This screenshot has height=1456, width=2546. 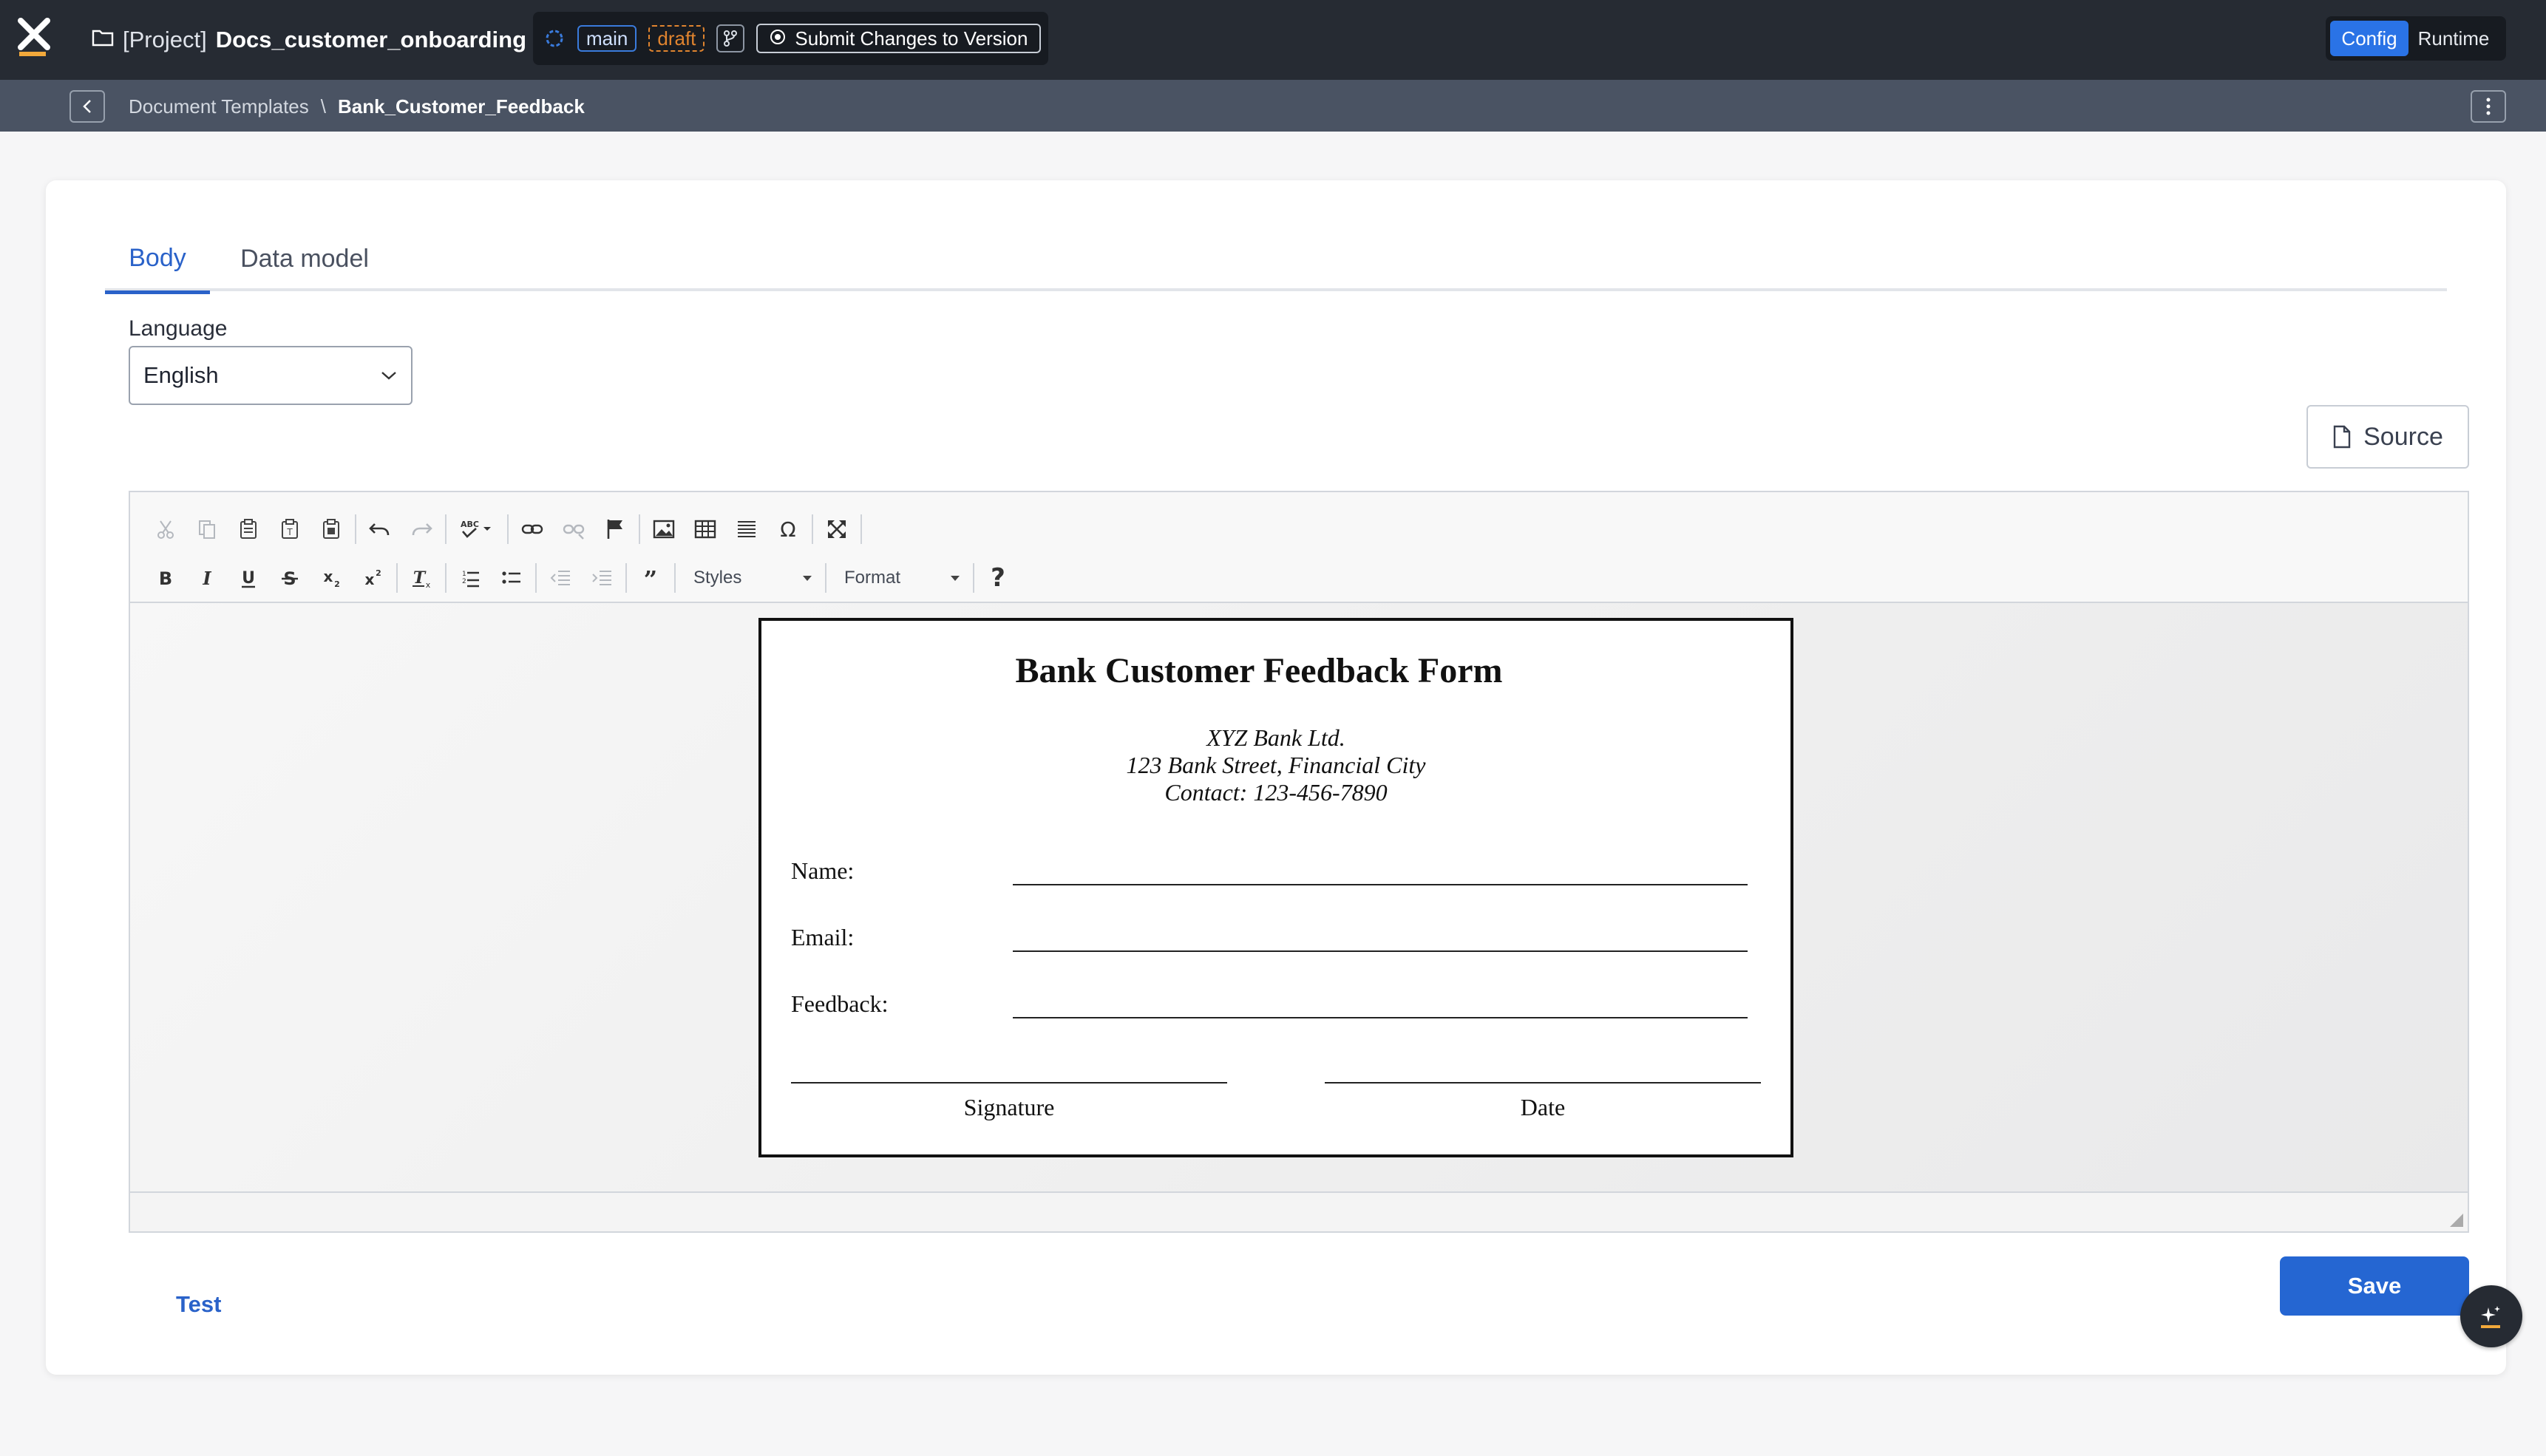 What do you see at coordinates (717, 578) in the screenshot?
I see `styles-label: Styles` at bounding box center [717, 578].